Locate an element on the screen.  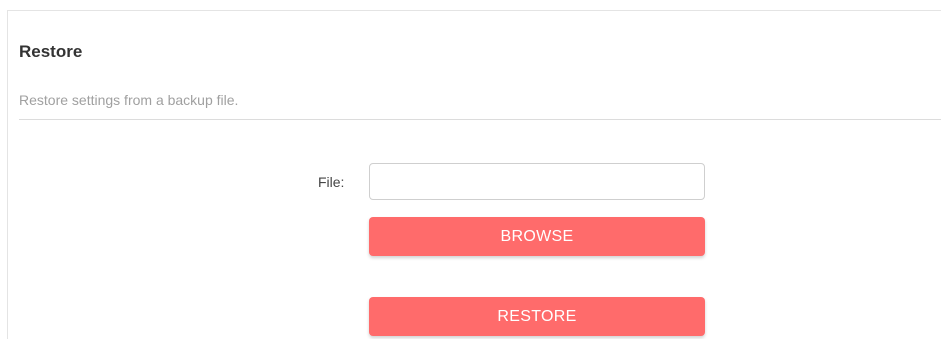
section-title: Restore is located at coordinates (51, 51).